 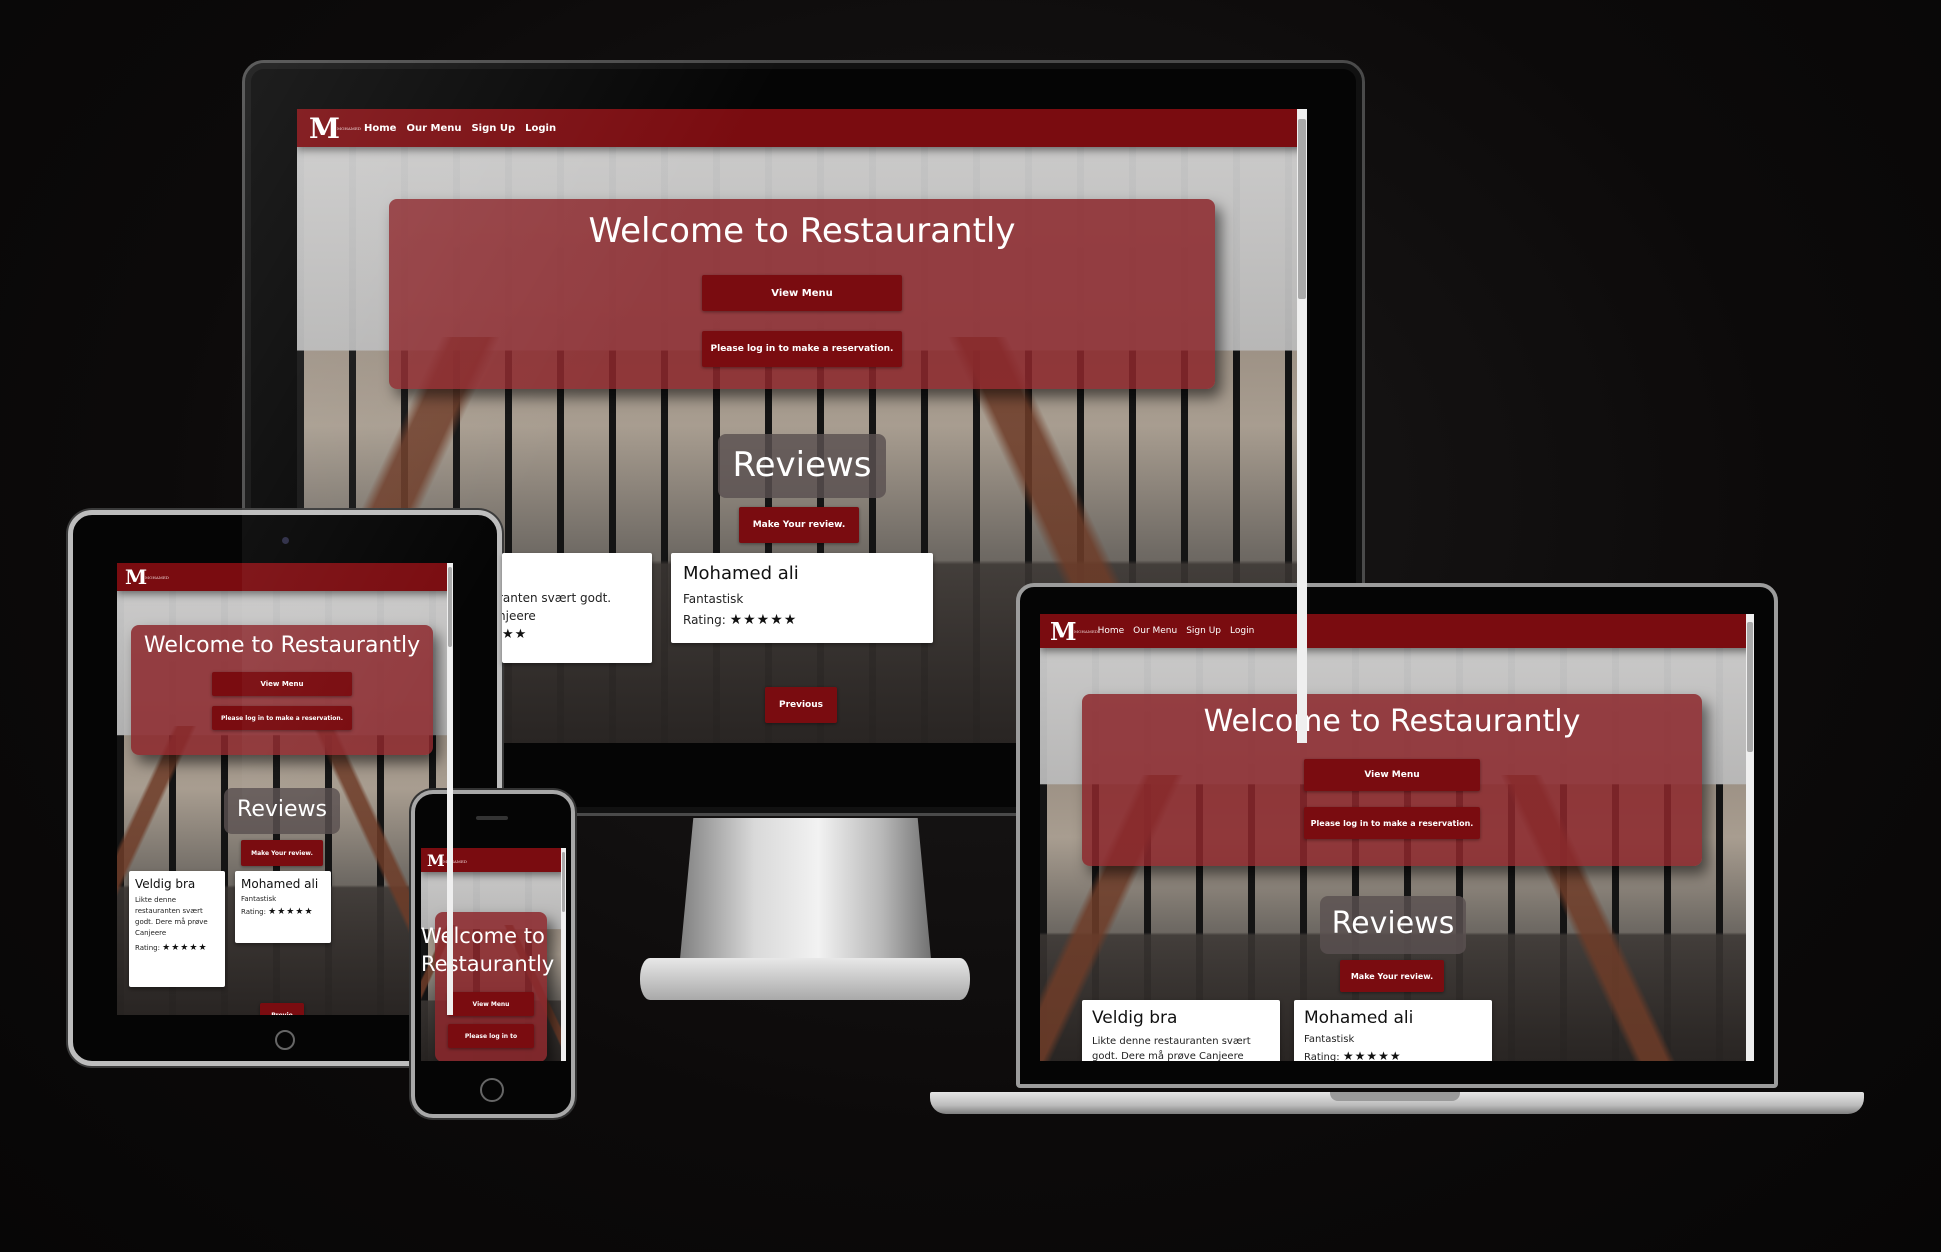 I want to click on review-card: ranten svært godt. njeere ★★, so click(x=577, y=608).